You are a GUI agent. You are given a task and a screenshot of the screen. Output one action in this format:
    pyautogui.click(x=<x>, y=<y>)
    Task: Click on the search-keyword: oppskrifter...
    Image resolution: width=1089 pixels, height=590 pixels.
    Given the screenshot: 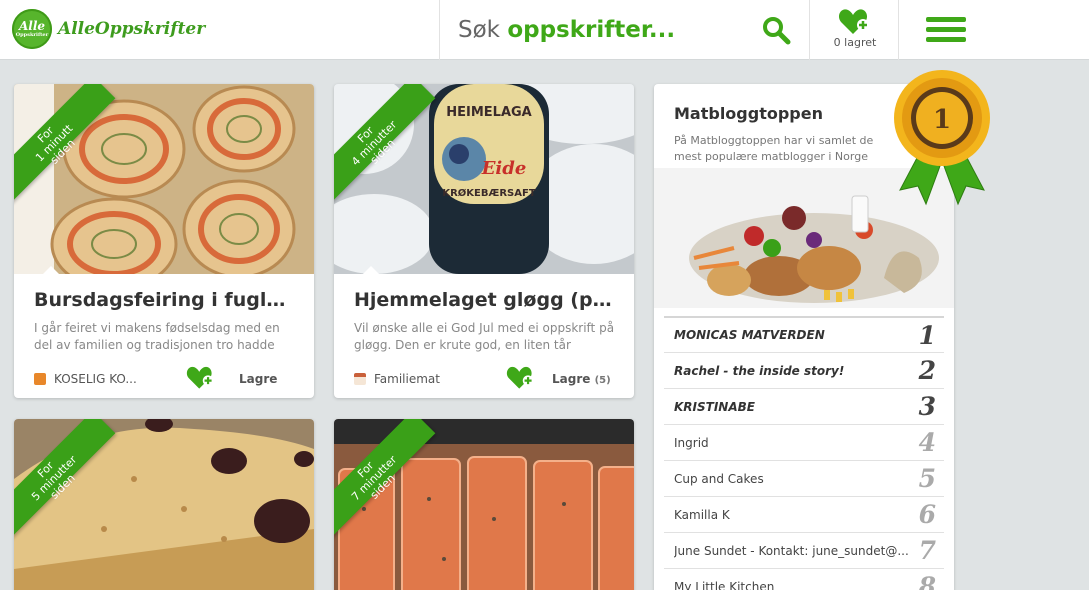 What is the action you would take?
    pyautogui.click(x=591, y=30)
    